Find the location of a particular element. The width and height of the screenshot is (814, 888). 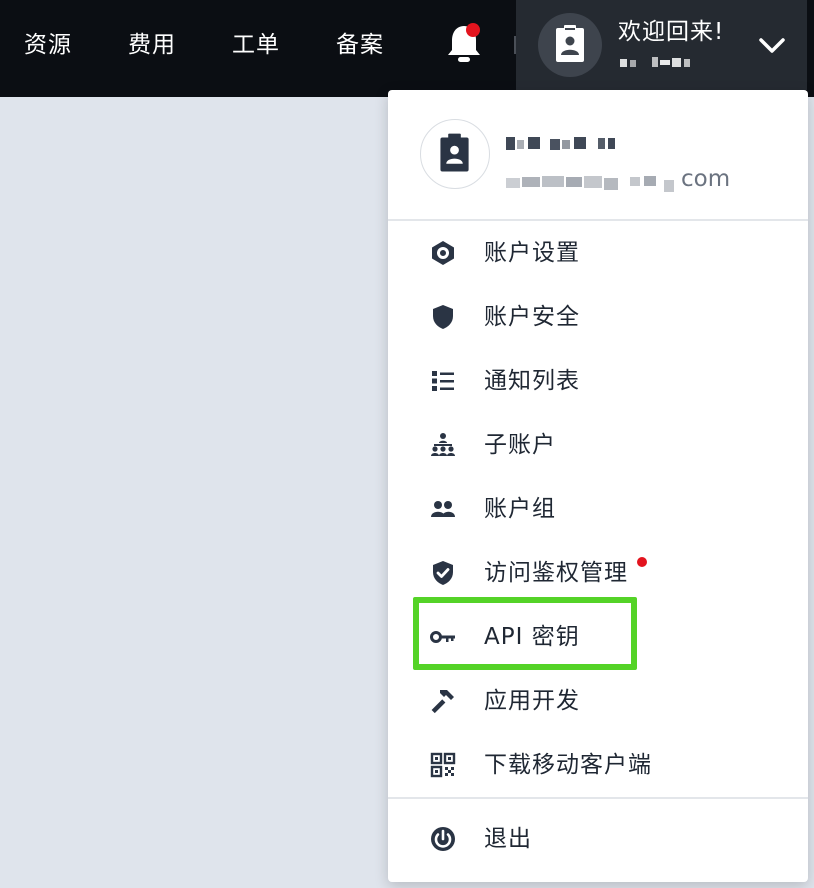

chevron-down-icon is located at coordinates (772, 46).